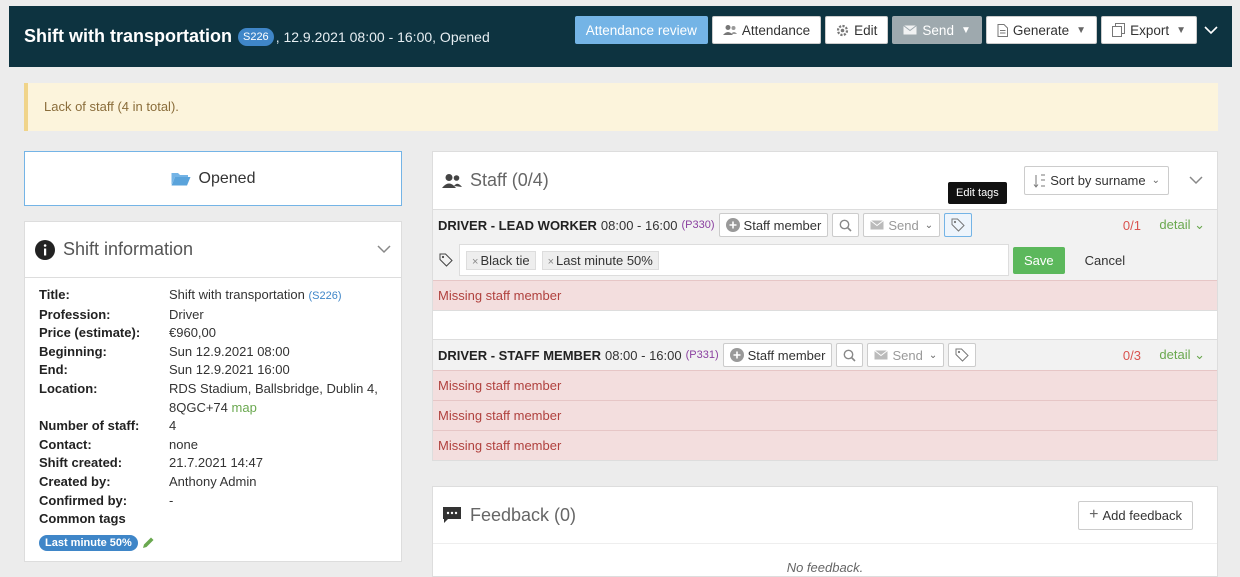 The image size is (1240, 577). What do you see at coordinates (776, 30) in the screenshot?
I see `attendance-label: Attendance` at bounding box center [776, 30].